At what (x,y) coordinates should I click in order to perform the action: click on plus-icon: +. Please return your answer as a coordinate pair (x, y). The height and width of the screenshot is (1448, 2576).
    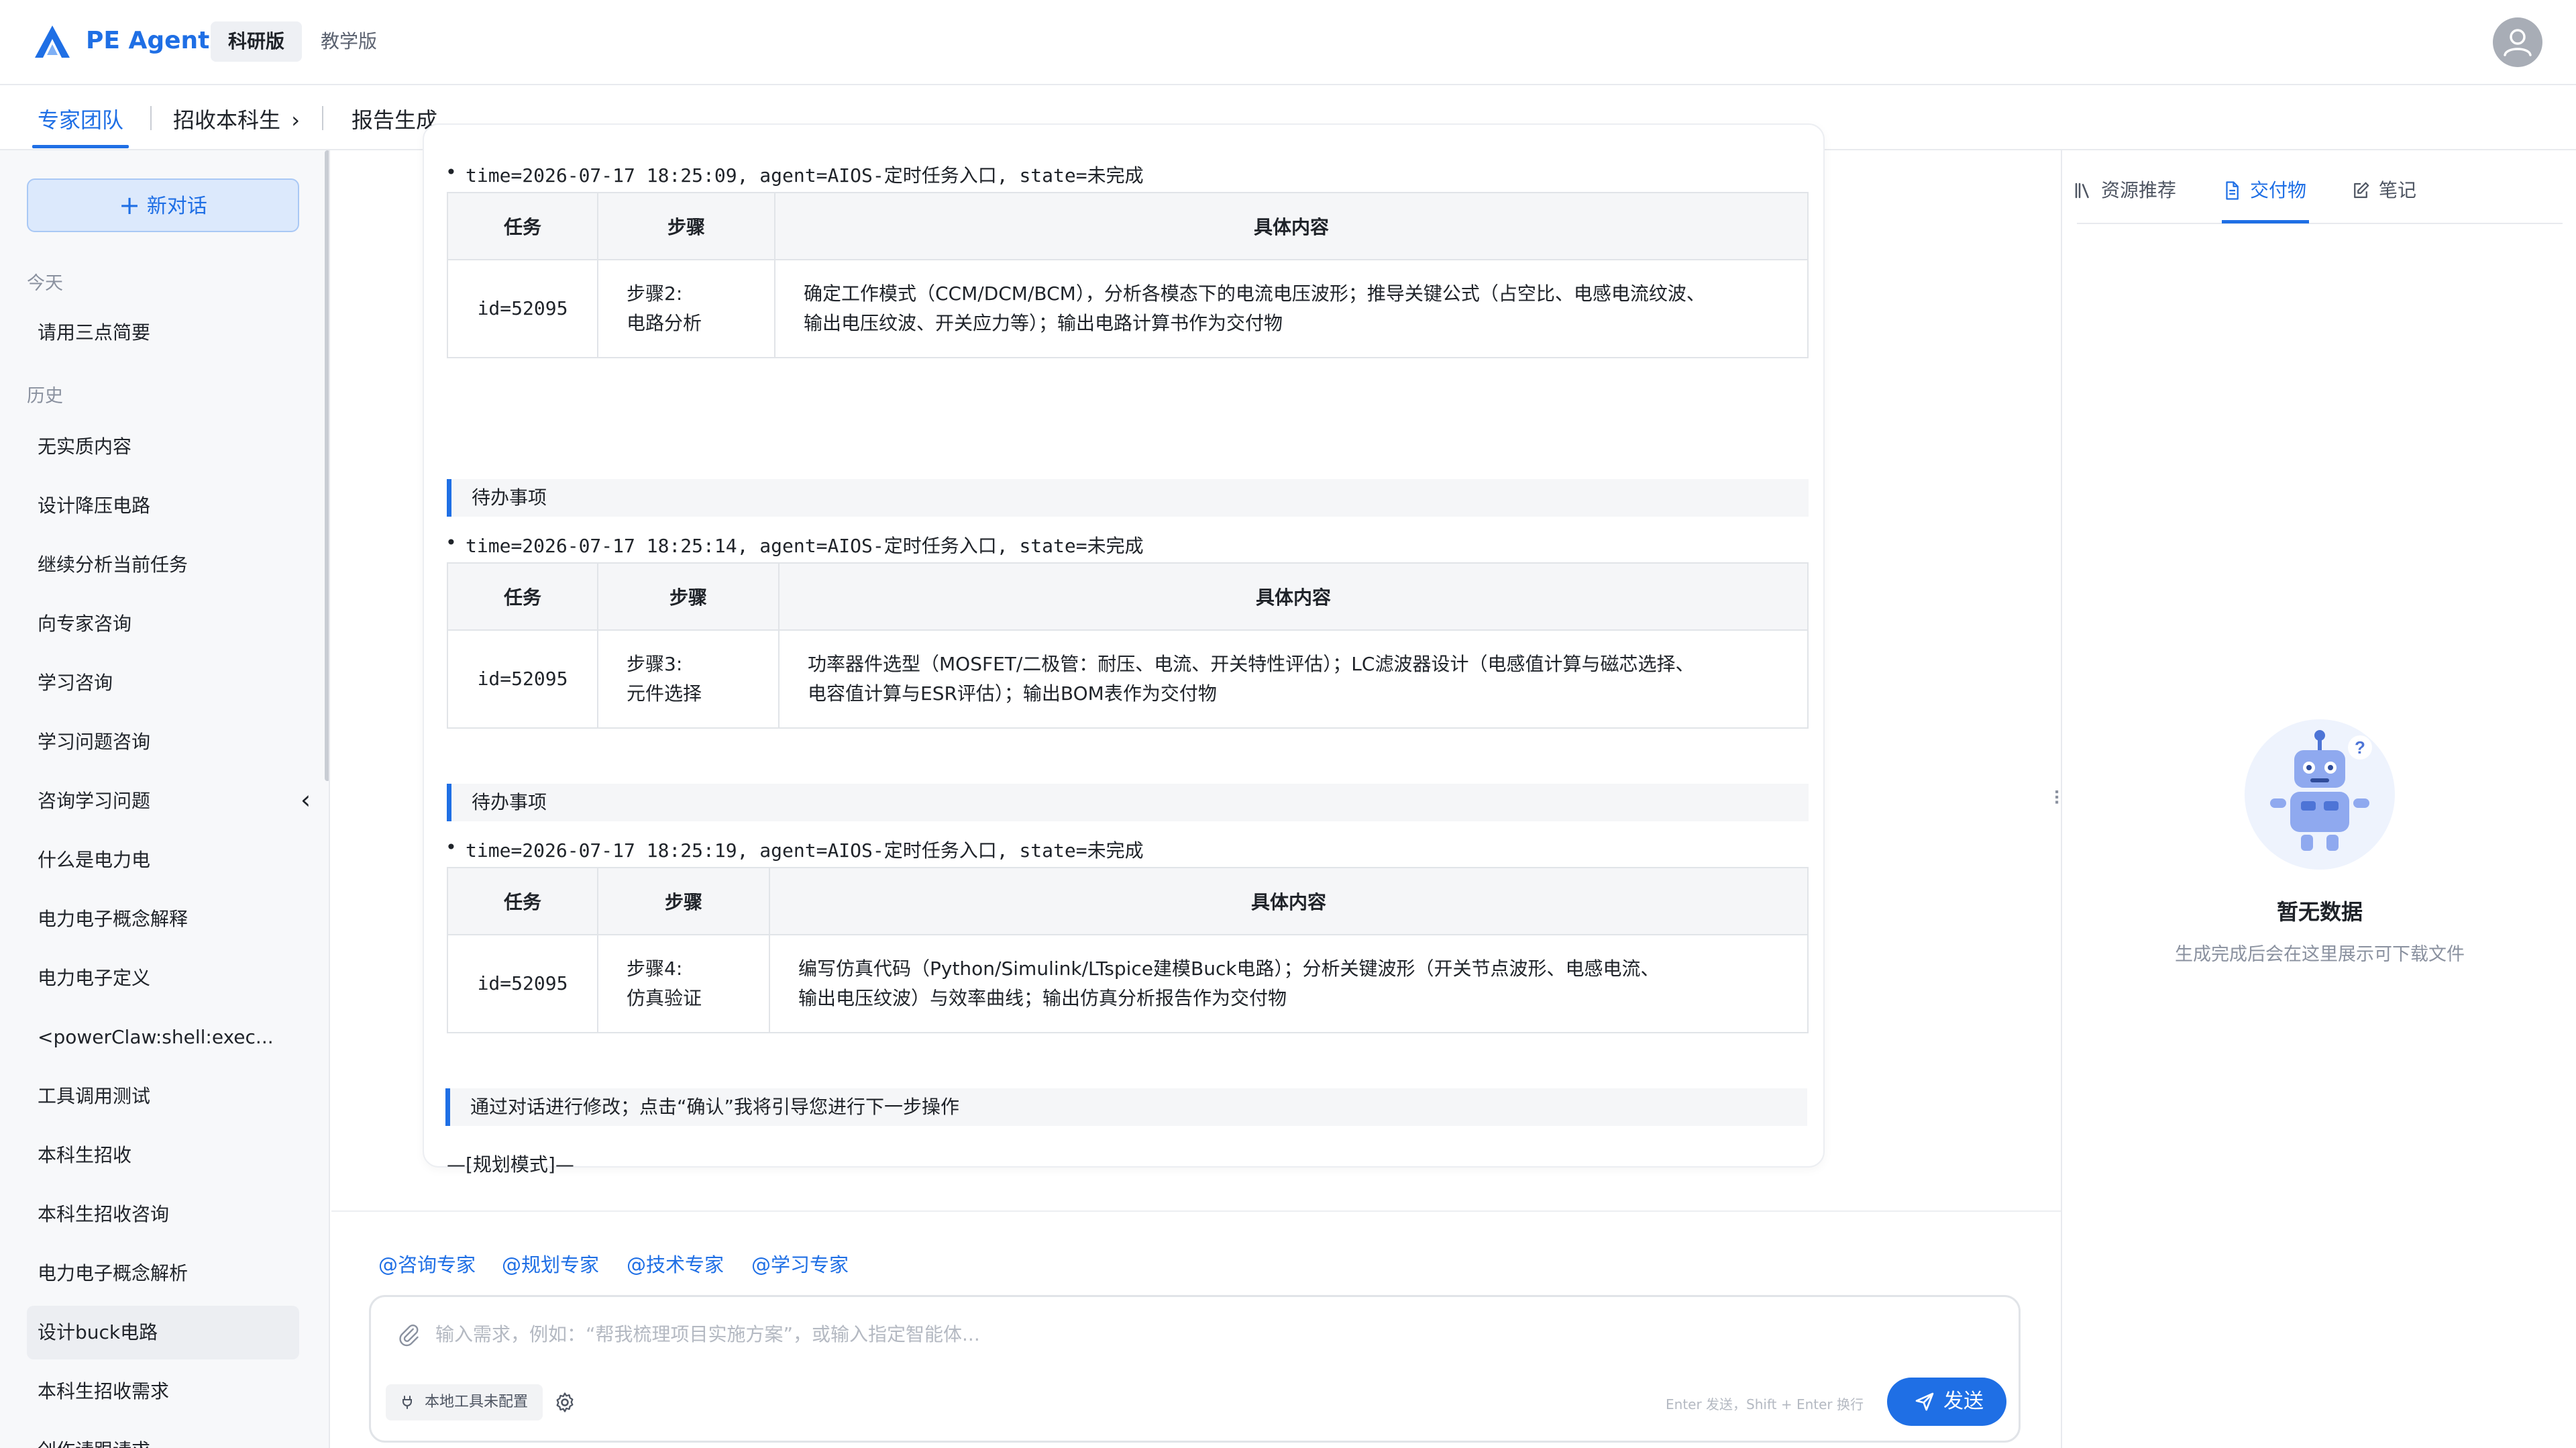
    Looking at the image, I should click on (129, 206).